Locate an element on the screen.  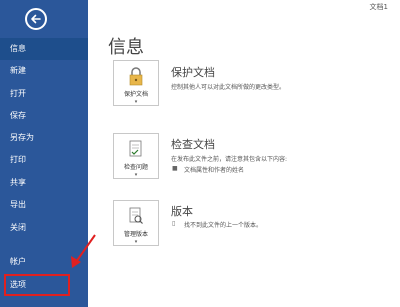
versions-description: 找不到此文件的上一个版本。 is located at coordinates (223, 225).